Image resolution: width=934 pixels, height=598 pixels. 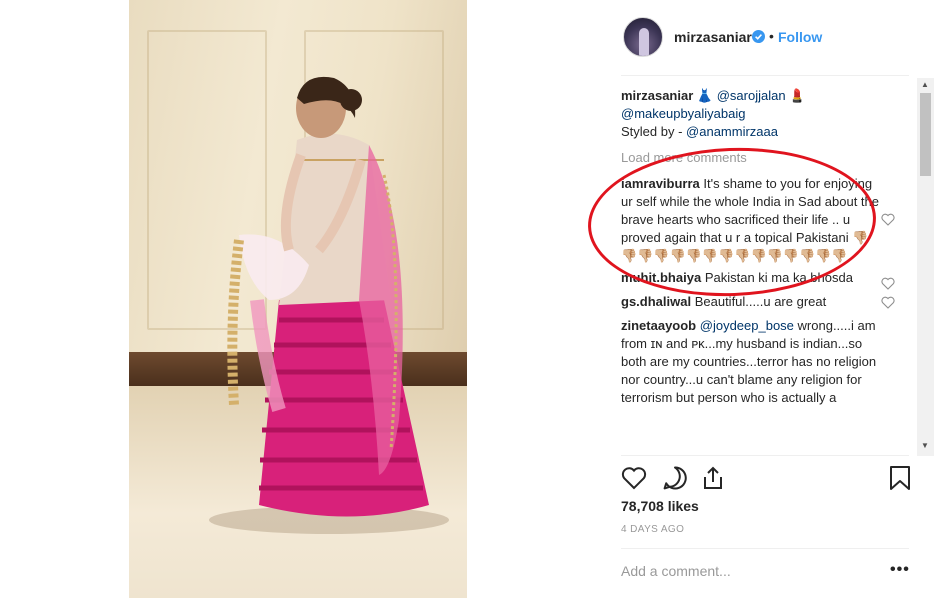 What do you see at coordinates (800, 37) in the screenshot?
I see `follow-button: Follow` at bounding box center [800, 37].